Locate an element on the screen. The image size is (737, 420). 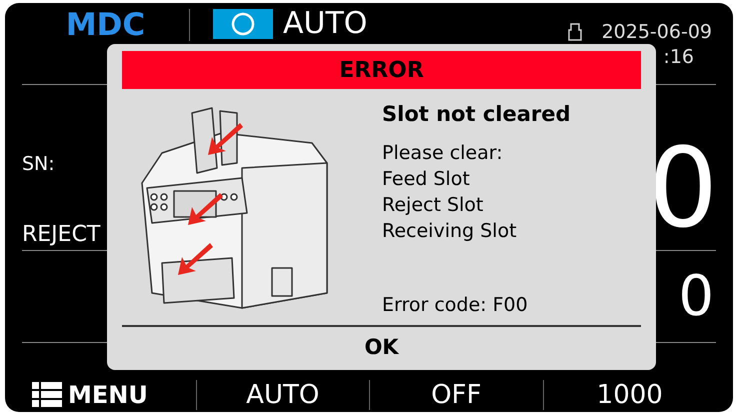
usb-icon is located at coordinates (575, 32).